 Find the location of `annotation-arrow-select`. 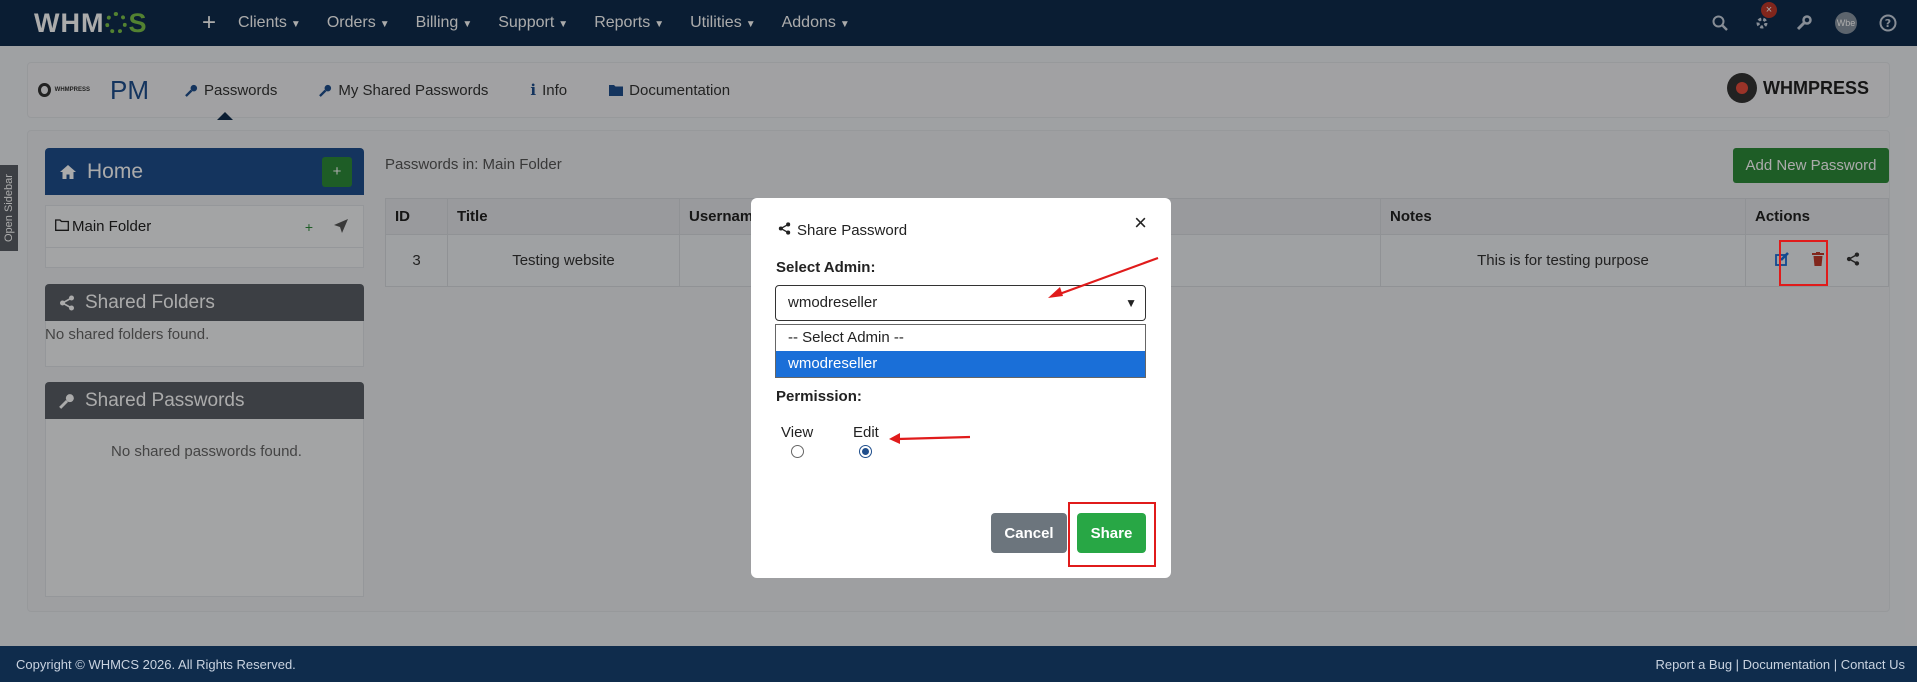

annotation-arrow-select is located at coordinates (1103, 277).